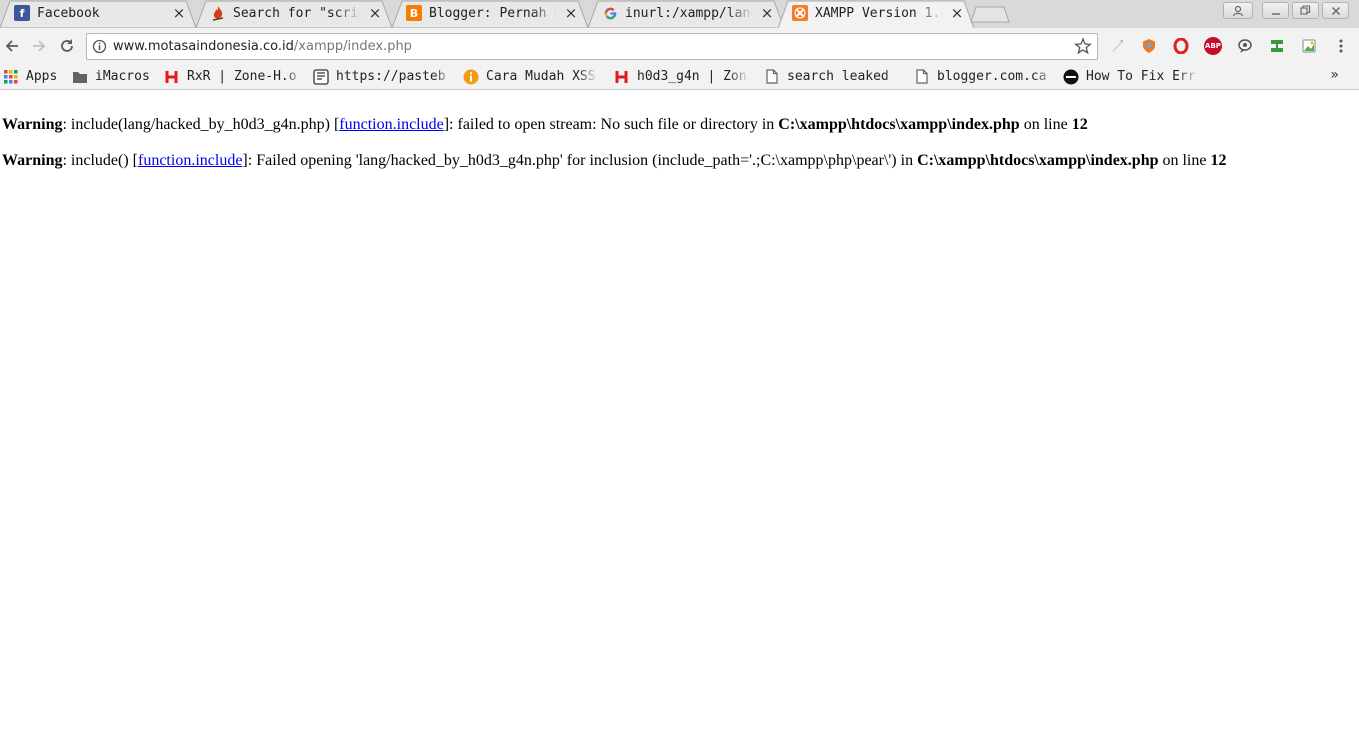  I want to click on pastebin-icon, so click(321, 76).